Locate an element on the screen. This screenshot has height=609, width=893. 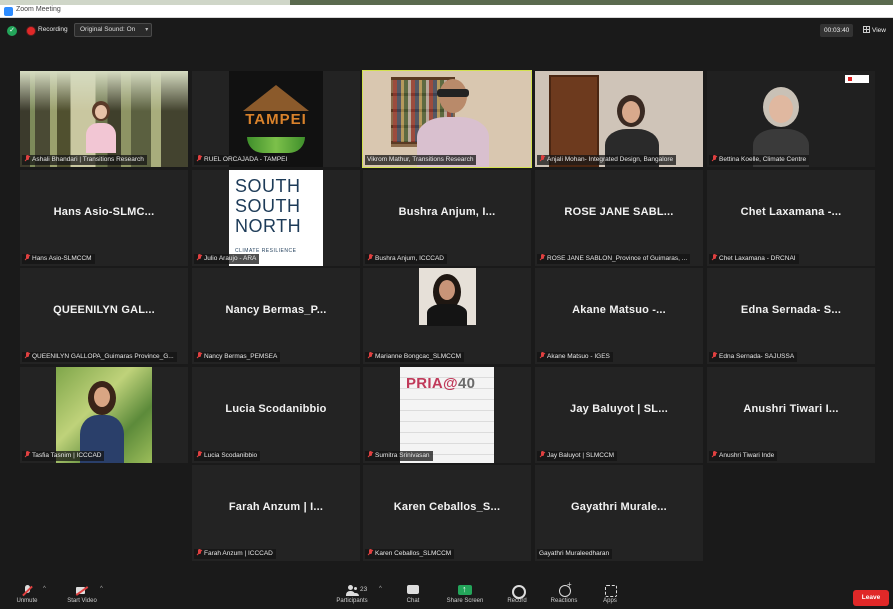
chat-button: Chat is located at coordinates (413, 594).